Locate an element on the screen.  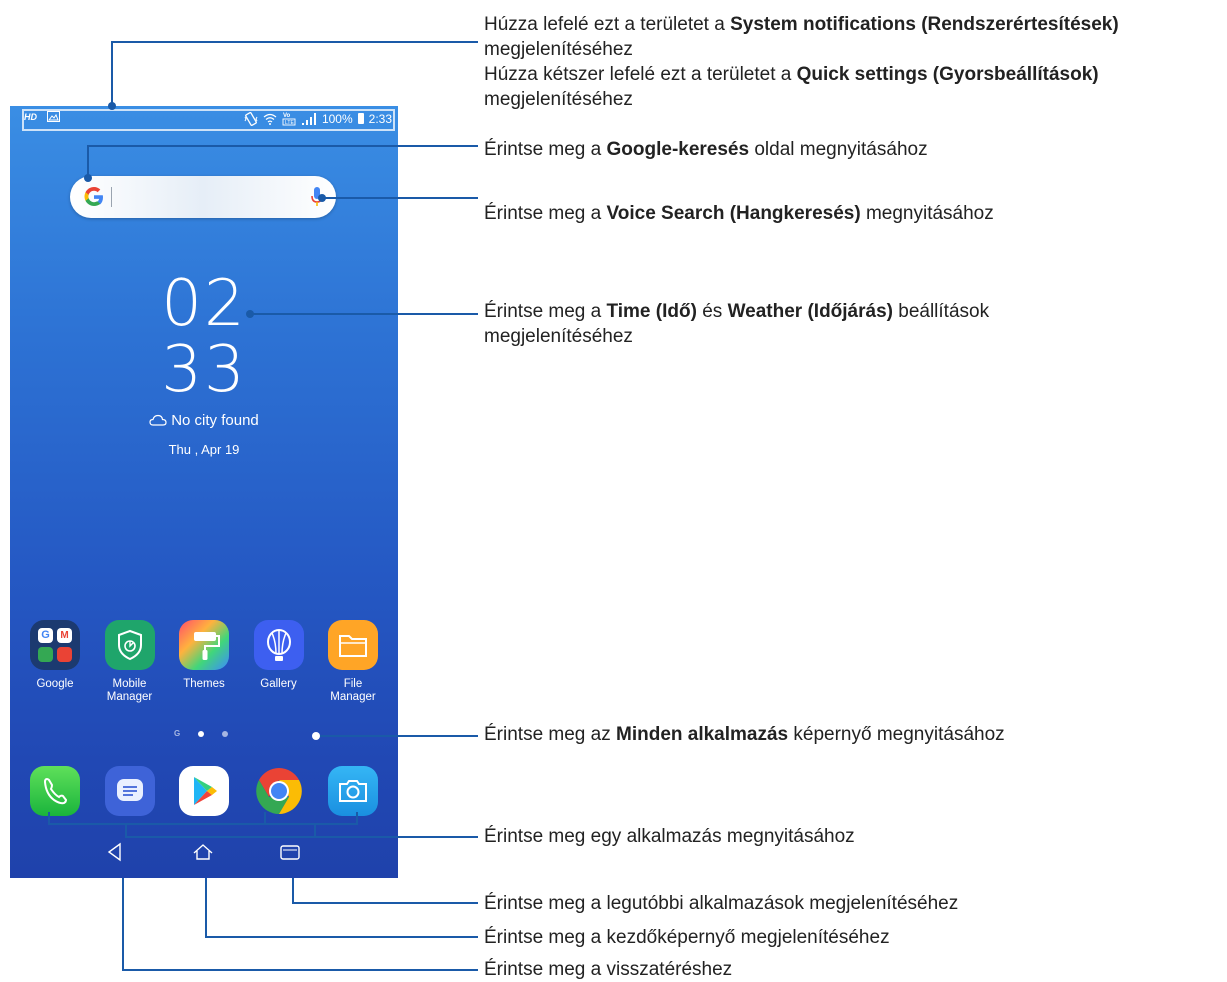
messages-icon is located at coordinates (129, 791).